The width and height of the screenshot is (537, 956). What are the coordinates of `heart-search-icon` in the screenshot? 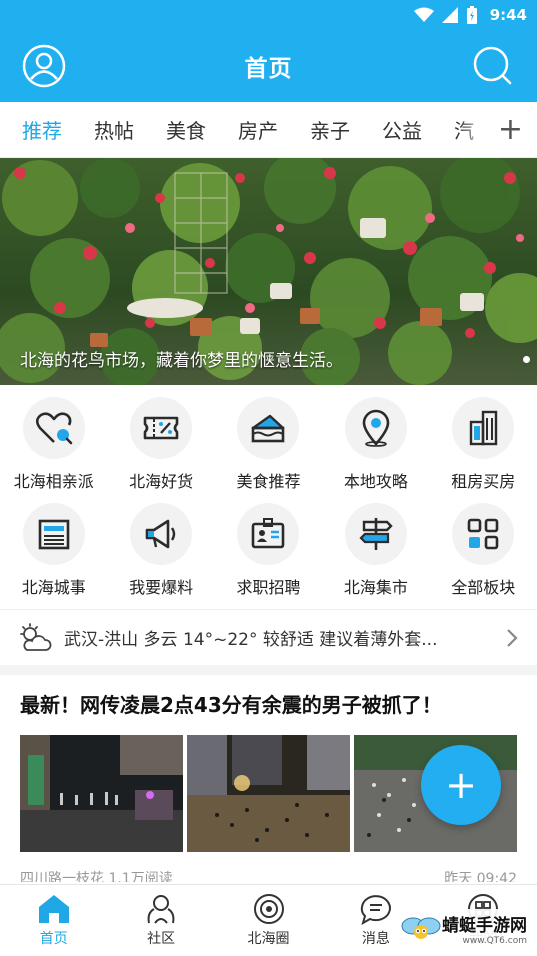 It's located at (53, 428).